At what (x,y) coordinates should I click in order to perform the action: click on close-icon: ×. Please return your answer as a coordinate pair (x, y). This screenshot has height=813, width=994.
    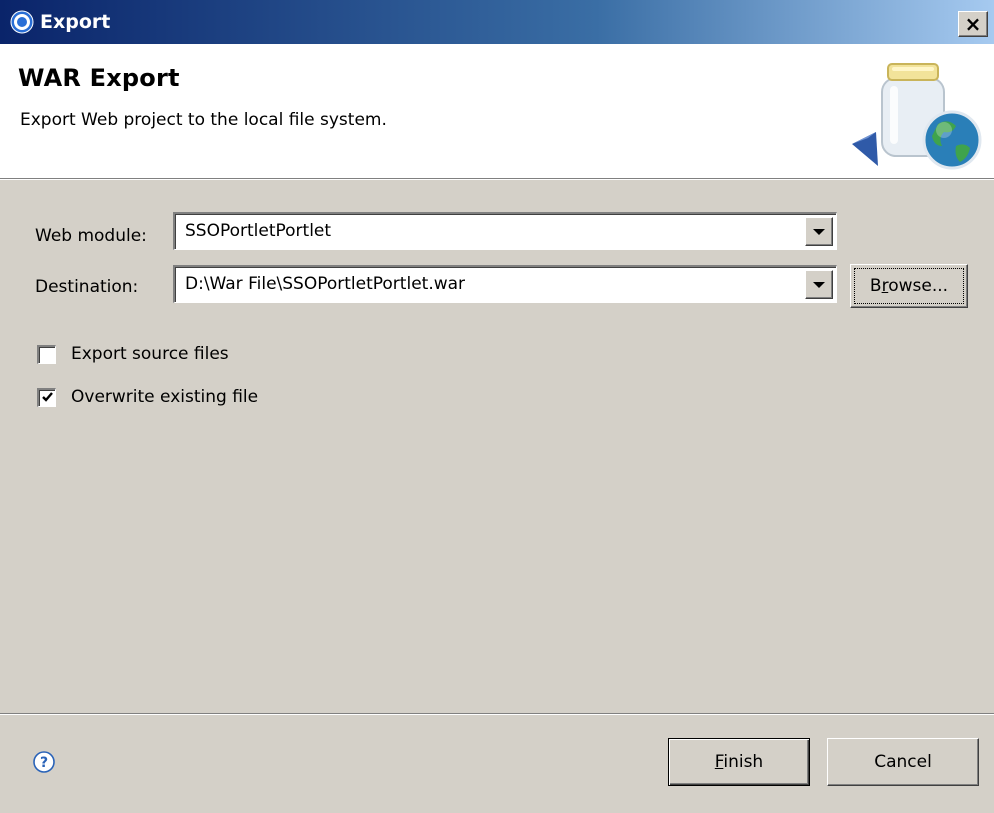
    Looking at the image, I should click on (973, 24).